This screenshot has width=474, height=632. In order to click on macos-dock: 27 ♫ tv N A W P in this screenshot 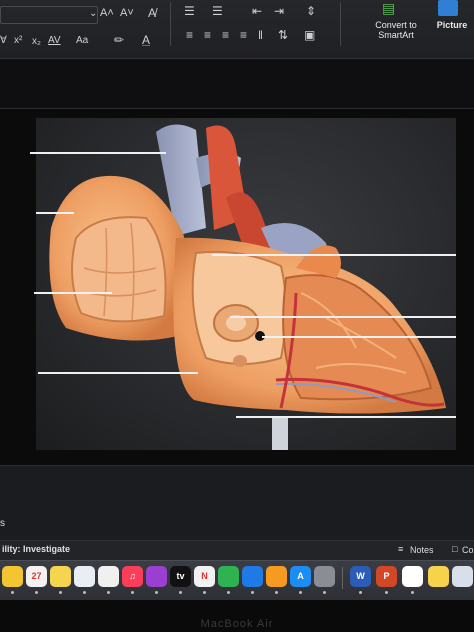, I will do `click(237, 580)`.